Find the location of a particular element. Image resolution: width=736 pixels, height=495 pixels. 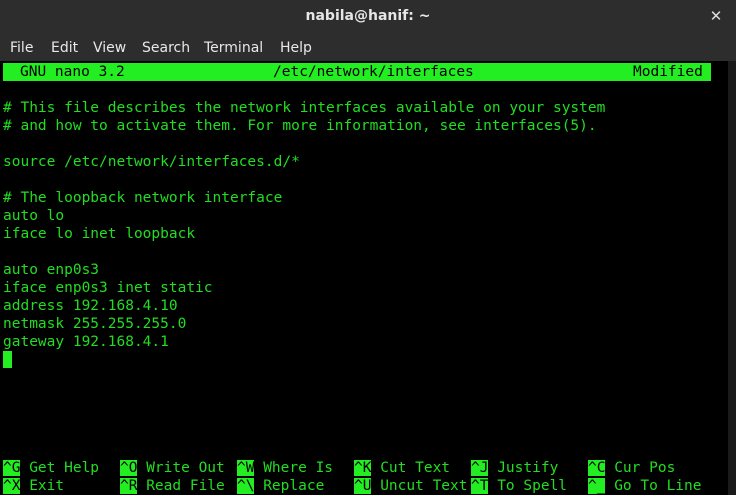

menu-view: View is located at coordinates (109, 48).